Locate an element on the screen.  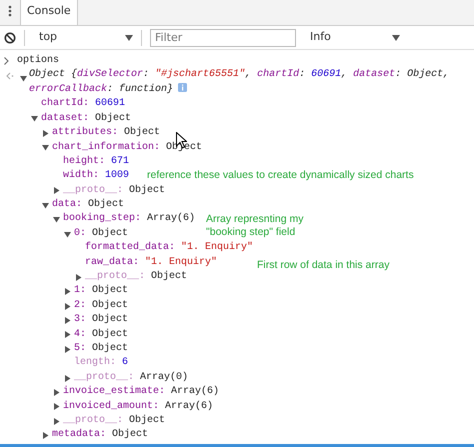
tree-row: 1: Object is located at coordinates (64, 291).